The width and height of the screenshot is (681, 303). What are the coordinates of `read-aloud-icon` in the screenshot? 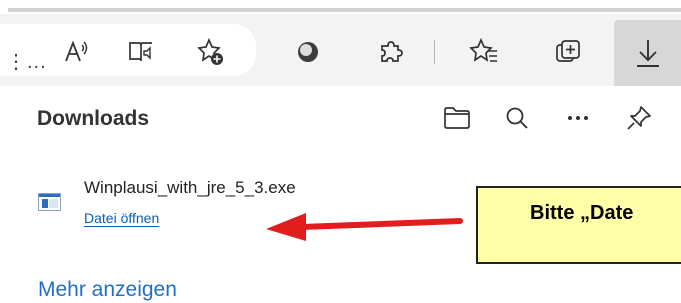 It's located at (76, 52).